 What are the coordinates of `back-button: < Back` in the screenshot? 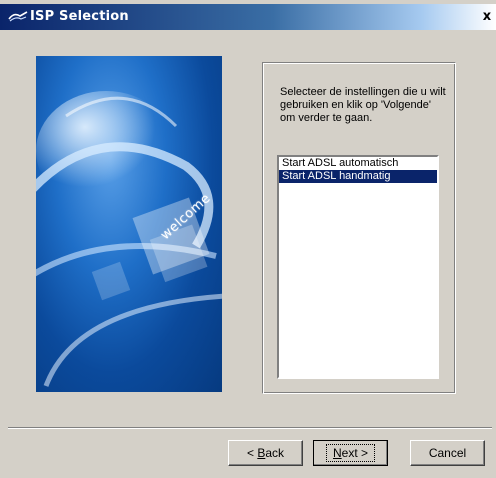 It's located at (265, 453).